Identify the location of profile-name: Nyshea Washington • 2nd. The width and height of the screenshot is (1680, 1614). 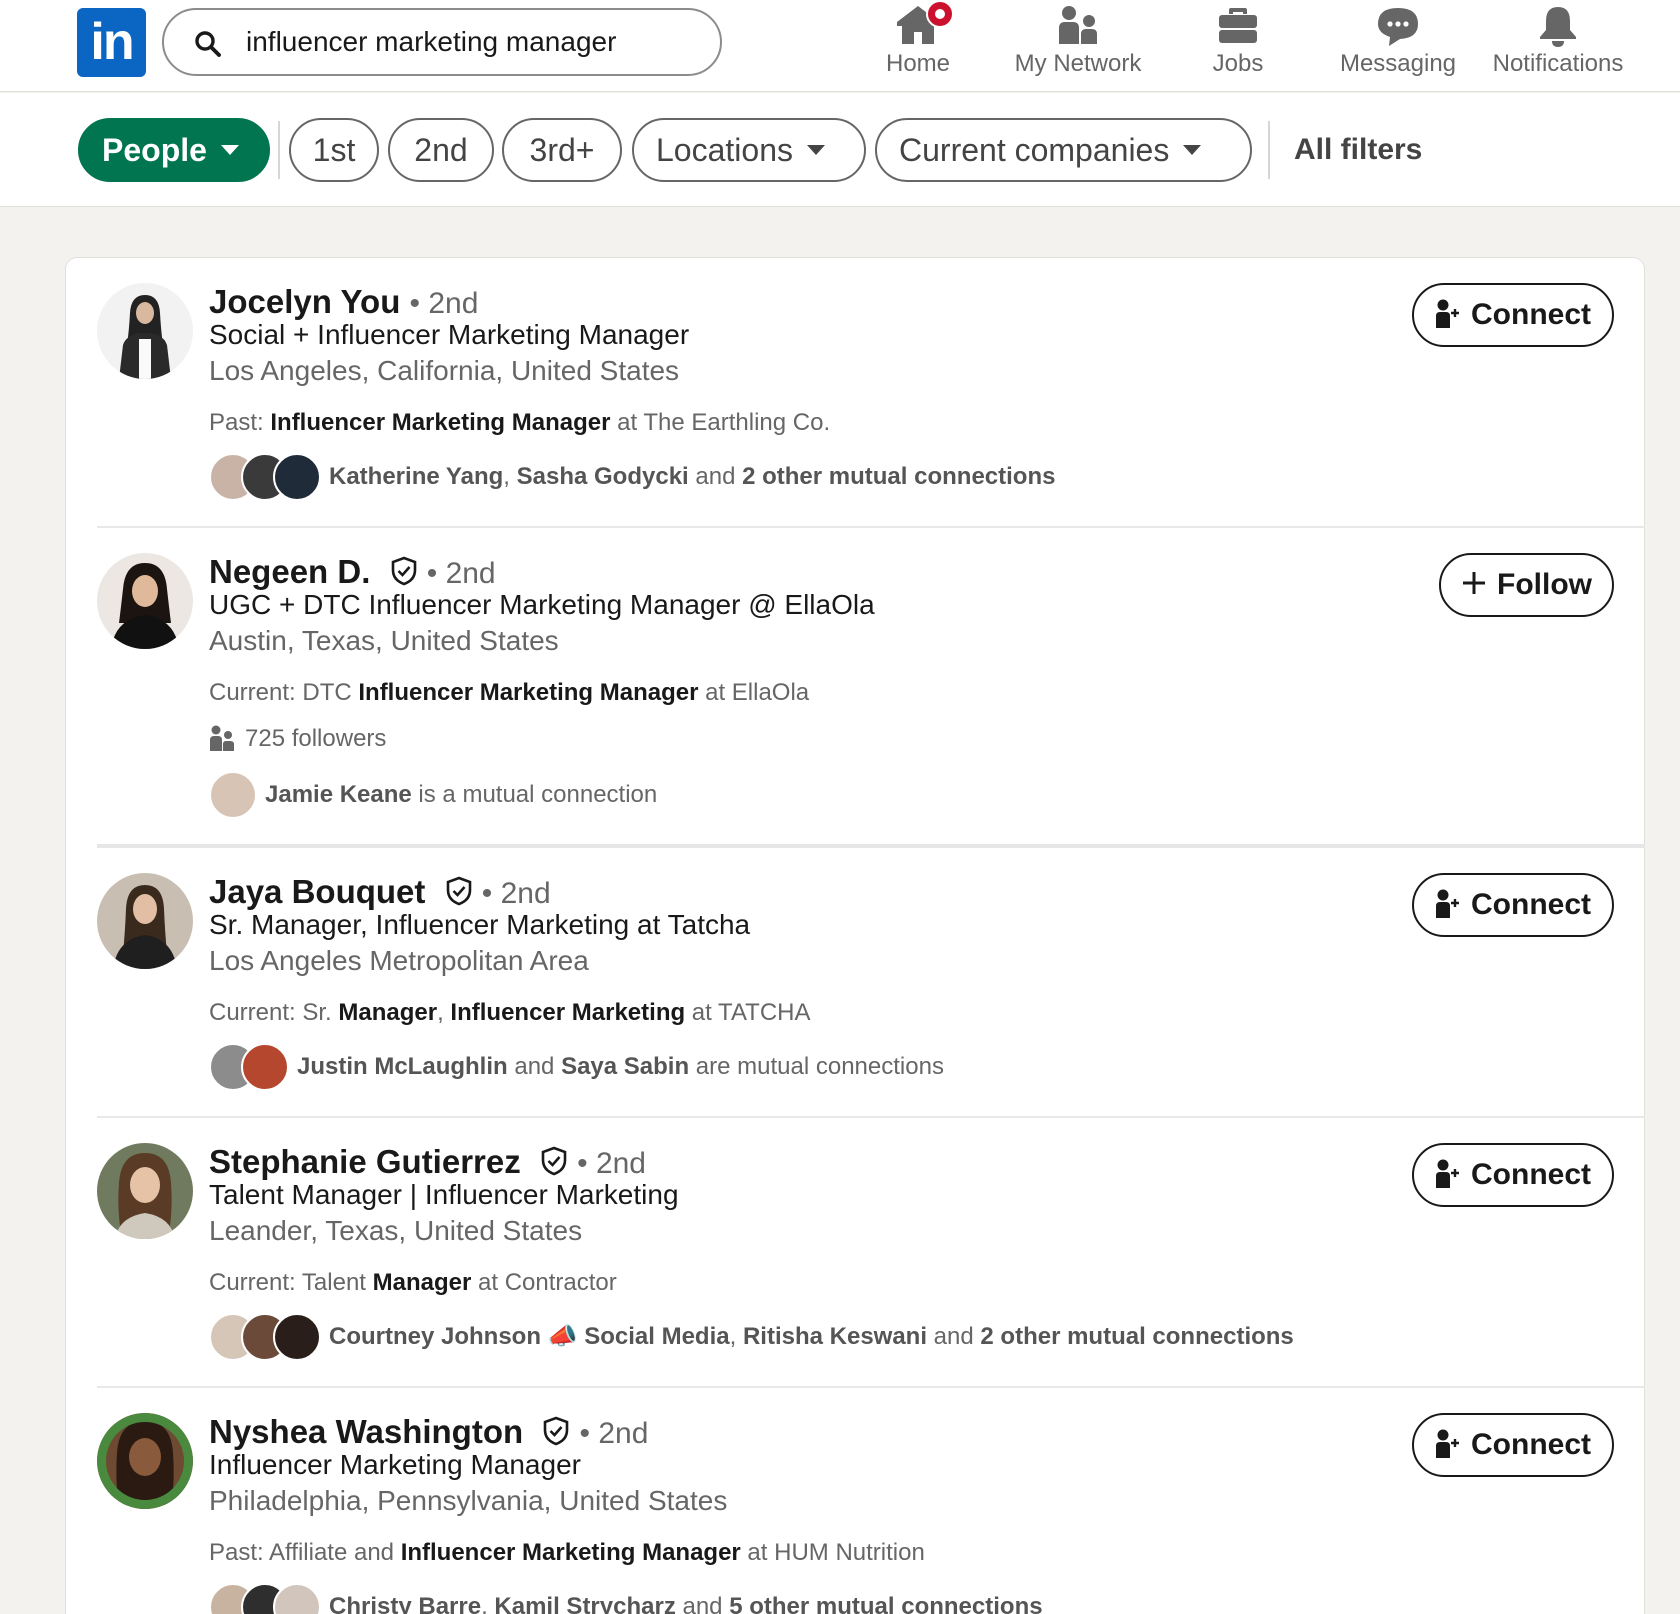
(428, 1432).